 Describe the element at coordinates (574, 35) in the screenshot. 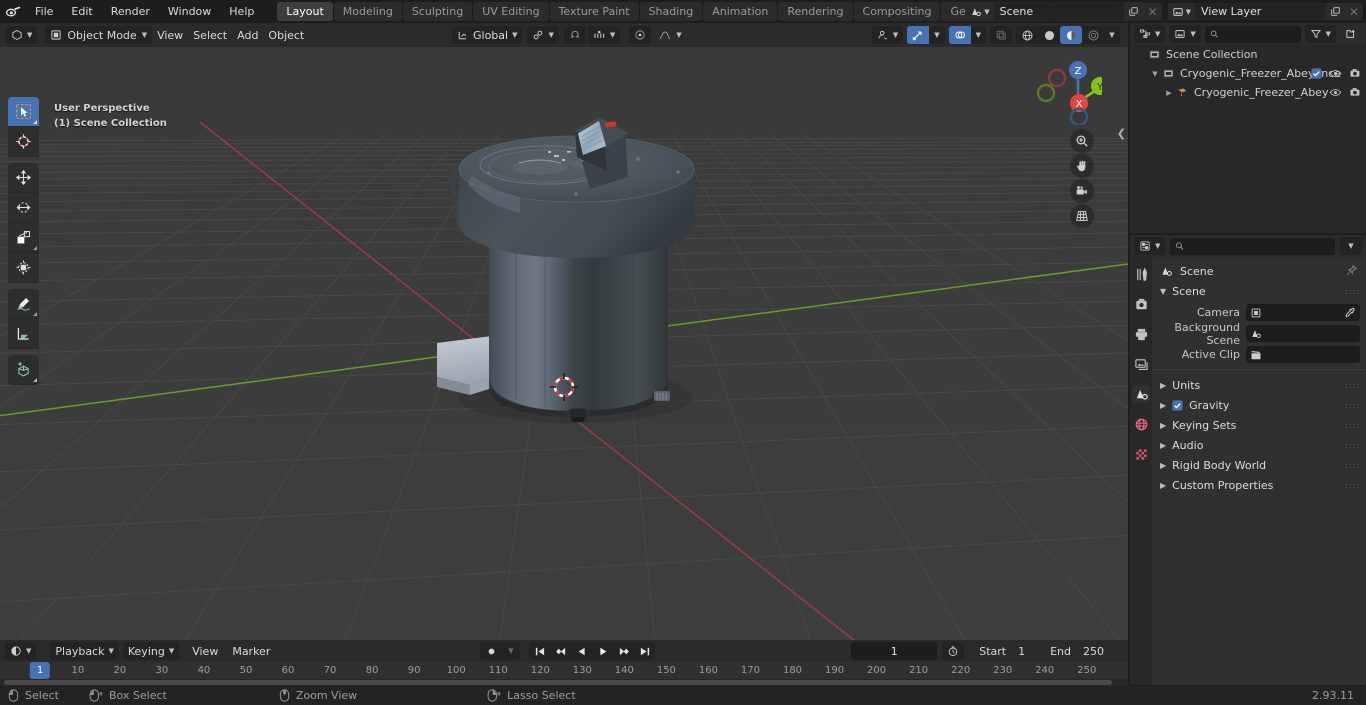

I see `magnet-icon` at that location.